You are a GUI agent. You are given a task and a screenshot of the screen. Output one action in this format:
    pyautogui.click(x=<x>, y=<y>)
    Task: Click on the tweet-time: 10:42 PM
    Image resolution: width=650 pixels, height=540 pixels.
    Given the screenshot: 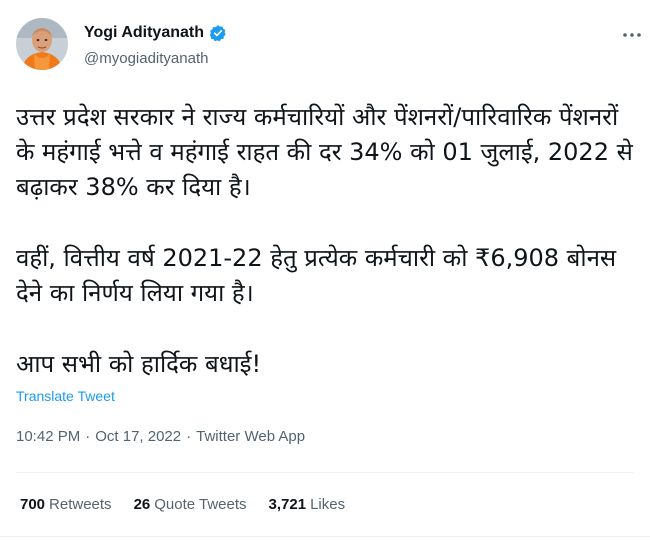 What is the action you would take?
    pyautogui.click(x=48, y=436)
    